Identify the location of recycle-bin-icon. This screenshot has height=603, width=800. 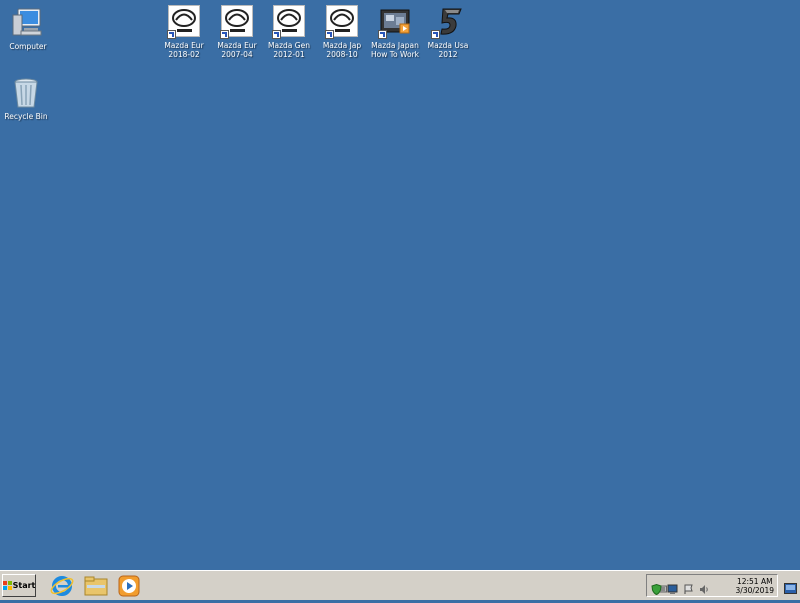
(26, 93).